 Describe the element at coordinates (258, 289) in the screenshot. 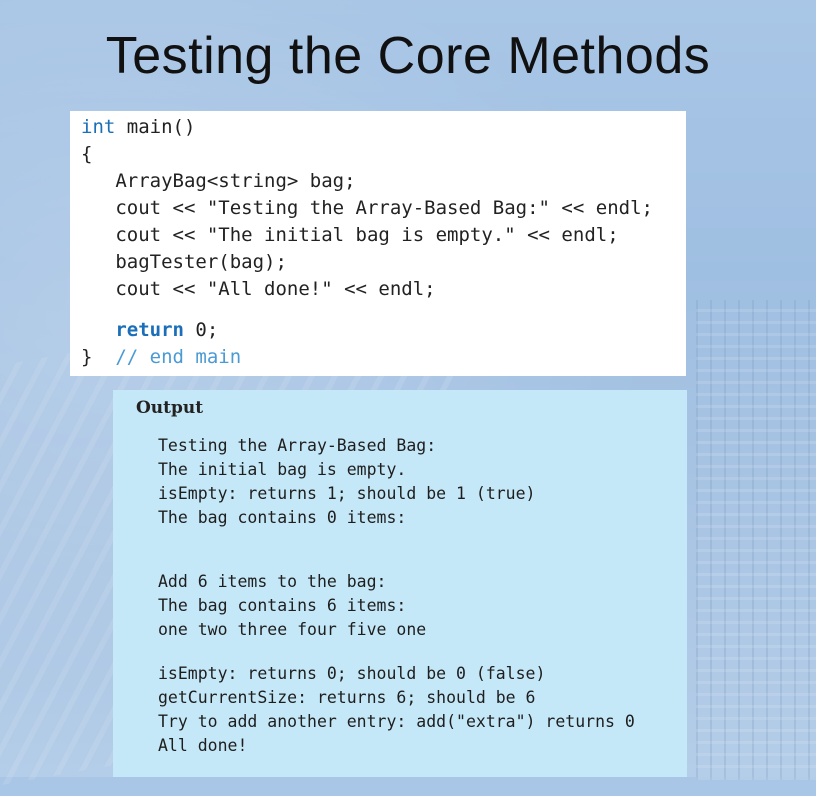

I see `code-line-7: cout << "All done!" << endl;` at that location.